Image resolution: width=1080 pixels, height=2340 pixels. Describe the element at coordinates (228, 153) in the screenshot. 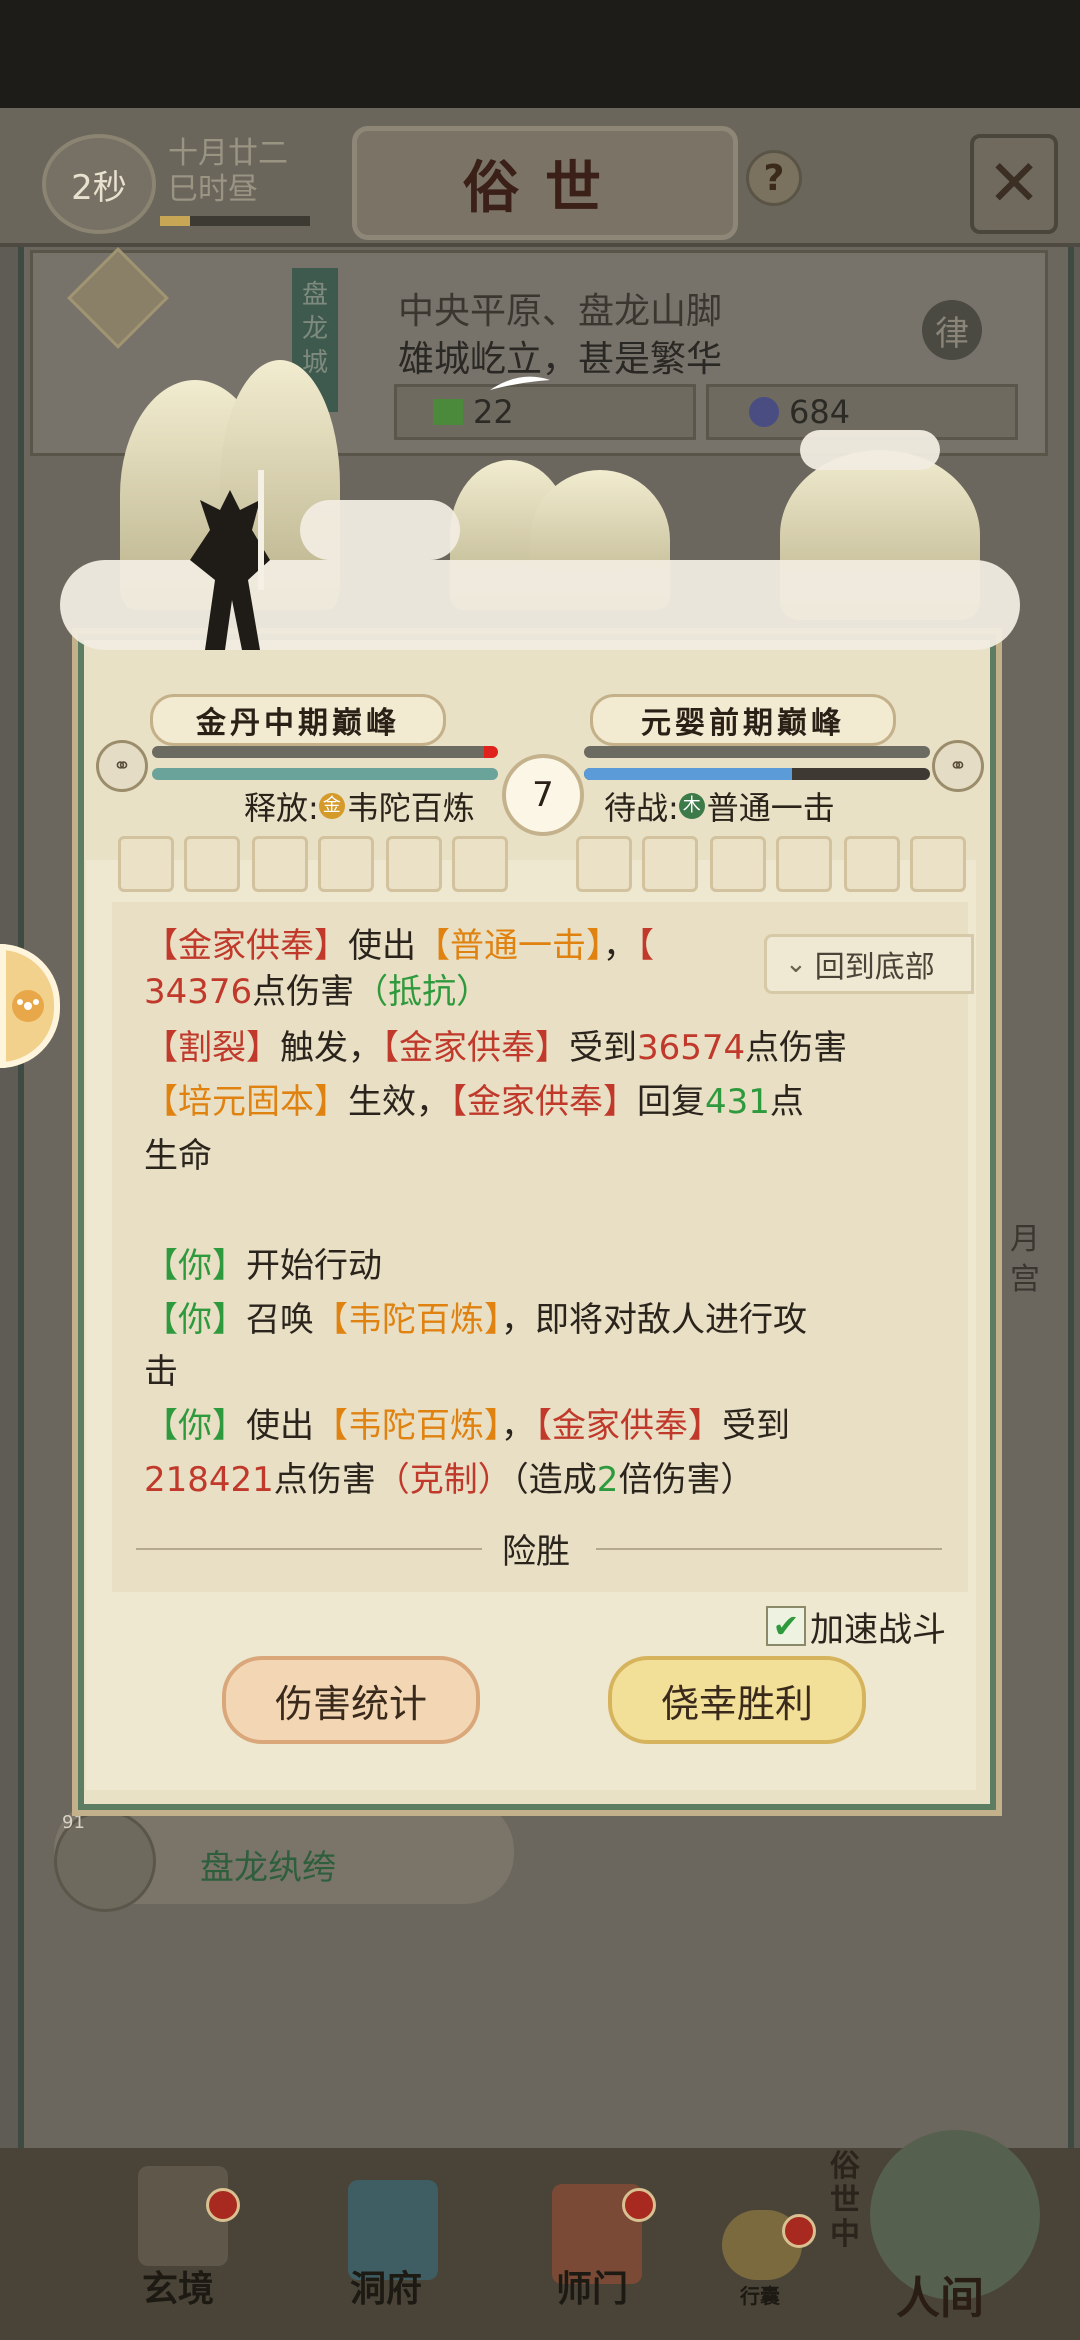

I see `date-line: 十月廿二` at that location.